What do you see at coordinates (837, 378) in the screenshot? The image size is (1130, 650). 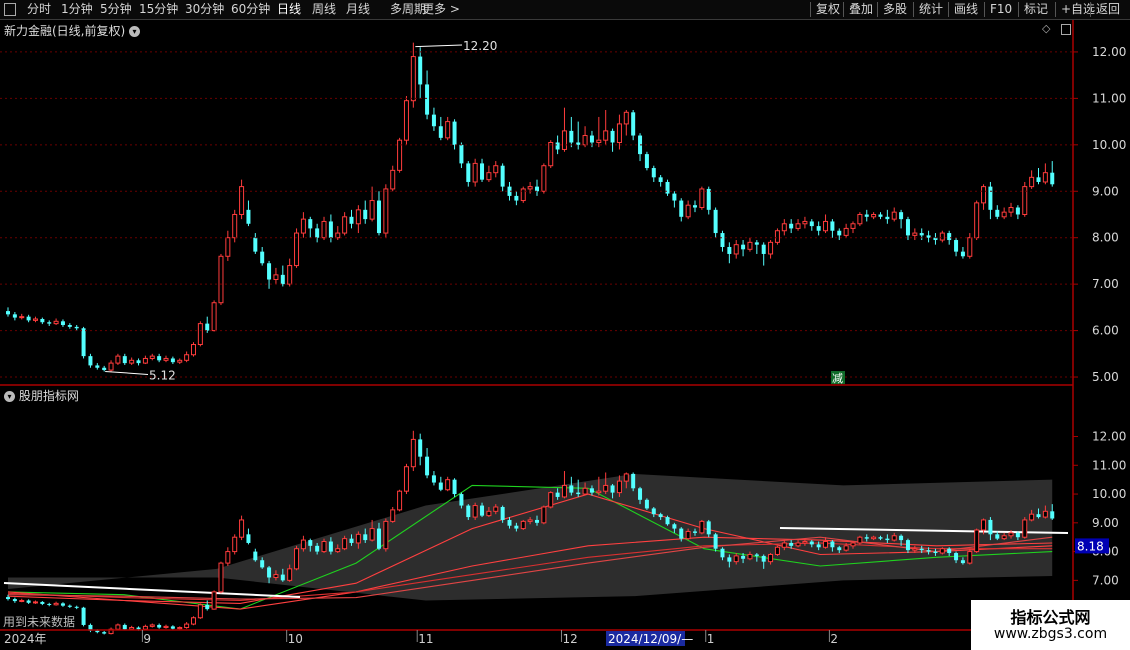 I see `jian-badge-text: 减` at bounding box center [837, 378].